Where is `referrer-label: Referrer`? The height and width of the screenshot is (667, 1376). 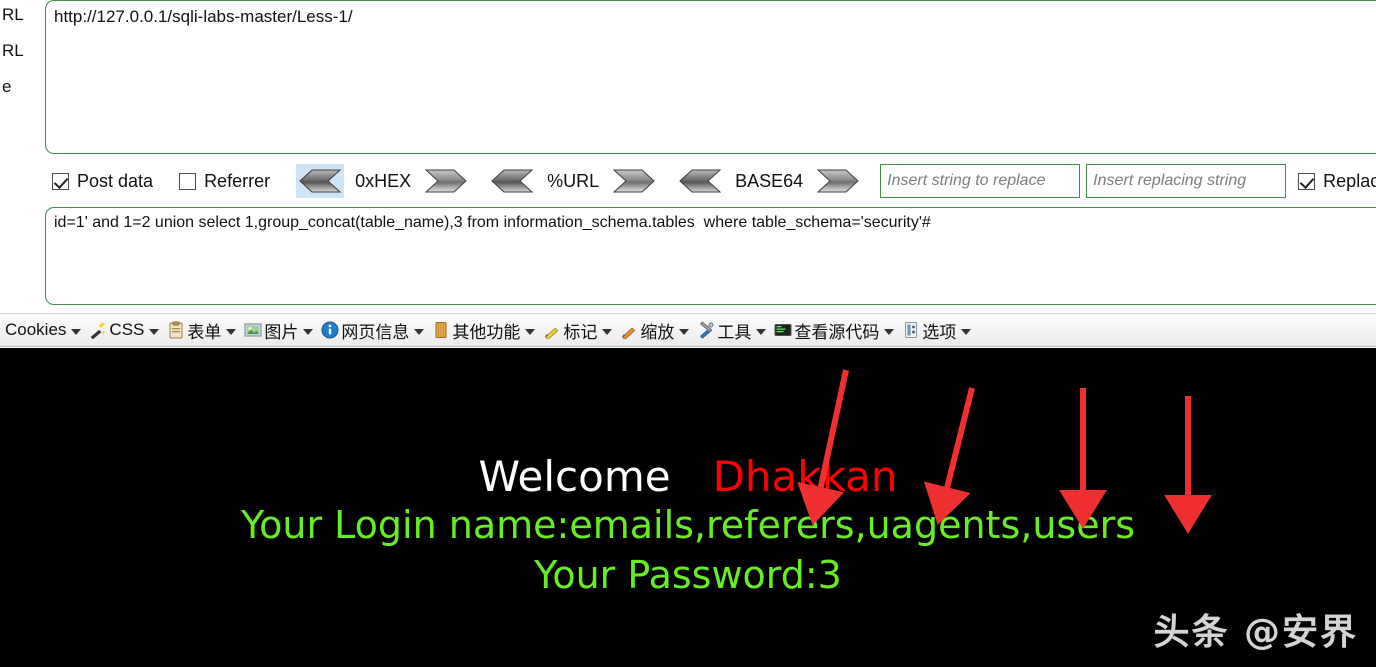 referrer-label: Referrer is located at coordinates (237, 180).